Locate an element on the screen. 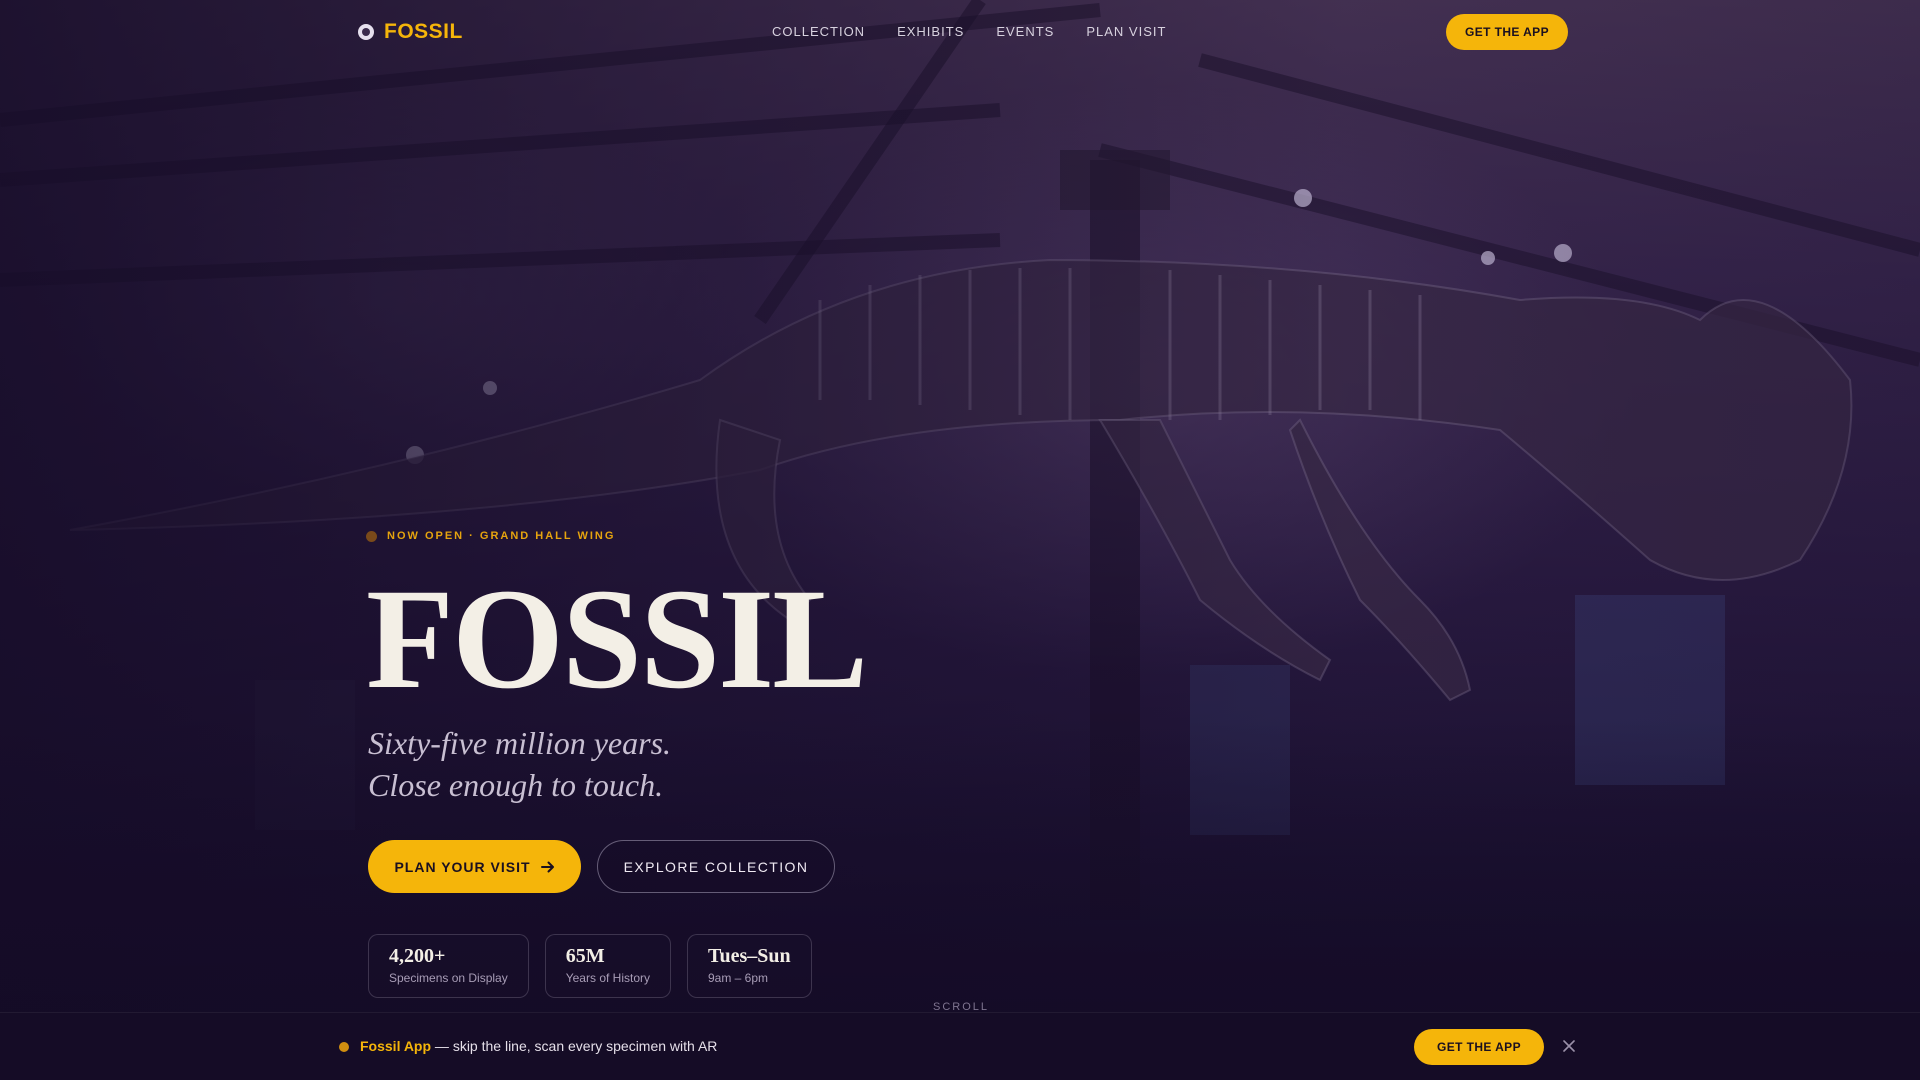  hero-title: FOSSIL is located at coordinates (617, 639).